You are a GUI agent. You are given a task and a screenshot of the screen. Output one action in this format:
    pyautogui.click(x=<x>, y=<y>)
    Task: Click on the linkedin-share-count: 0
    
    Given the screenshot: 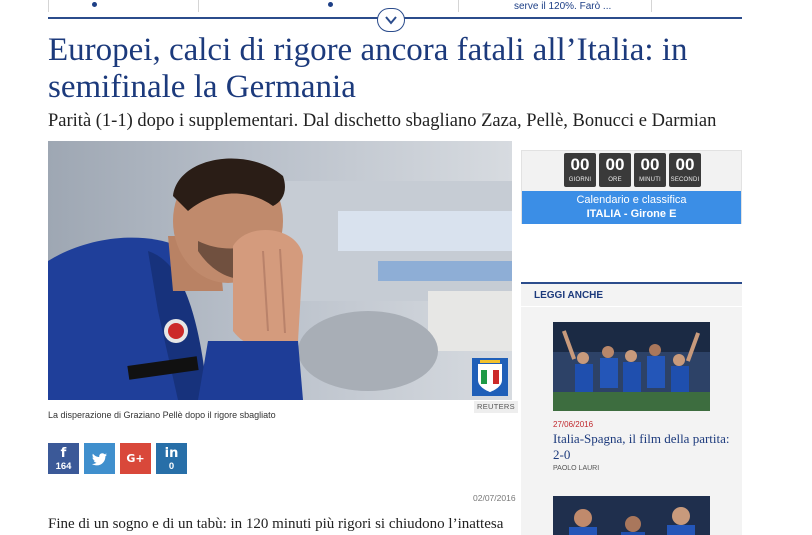 What is the action you would take?
    pyautogui.click(x=171, y=466)
    